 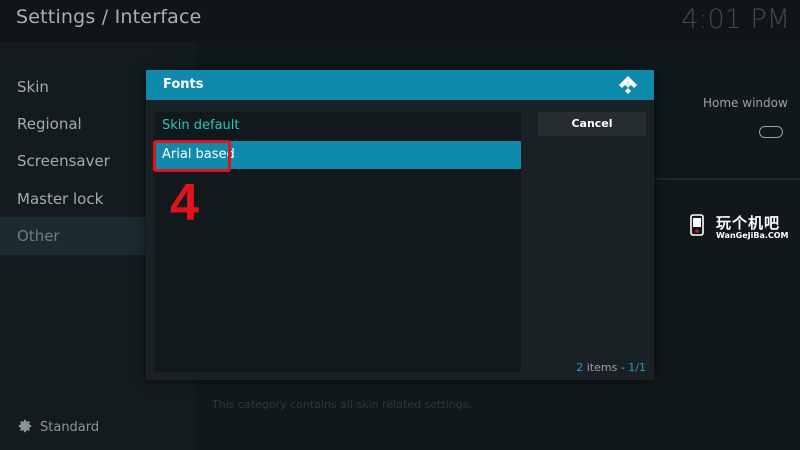 I want to click on item-count: 2 items - 1/1, so click(x=611, y=367).